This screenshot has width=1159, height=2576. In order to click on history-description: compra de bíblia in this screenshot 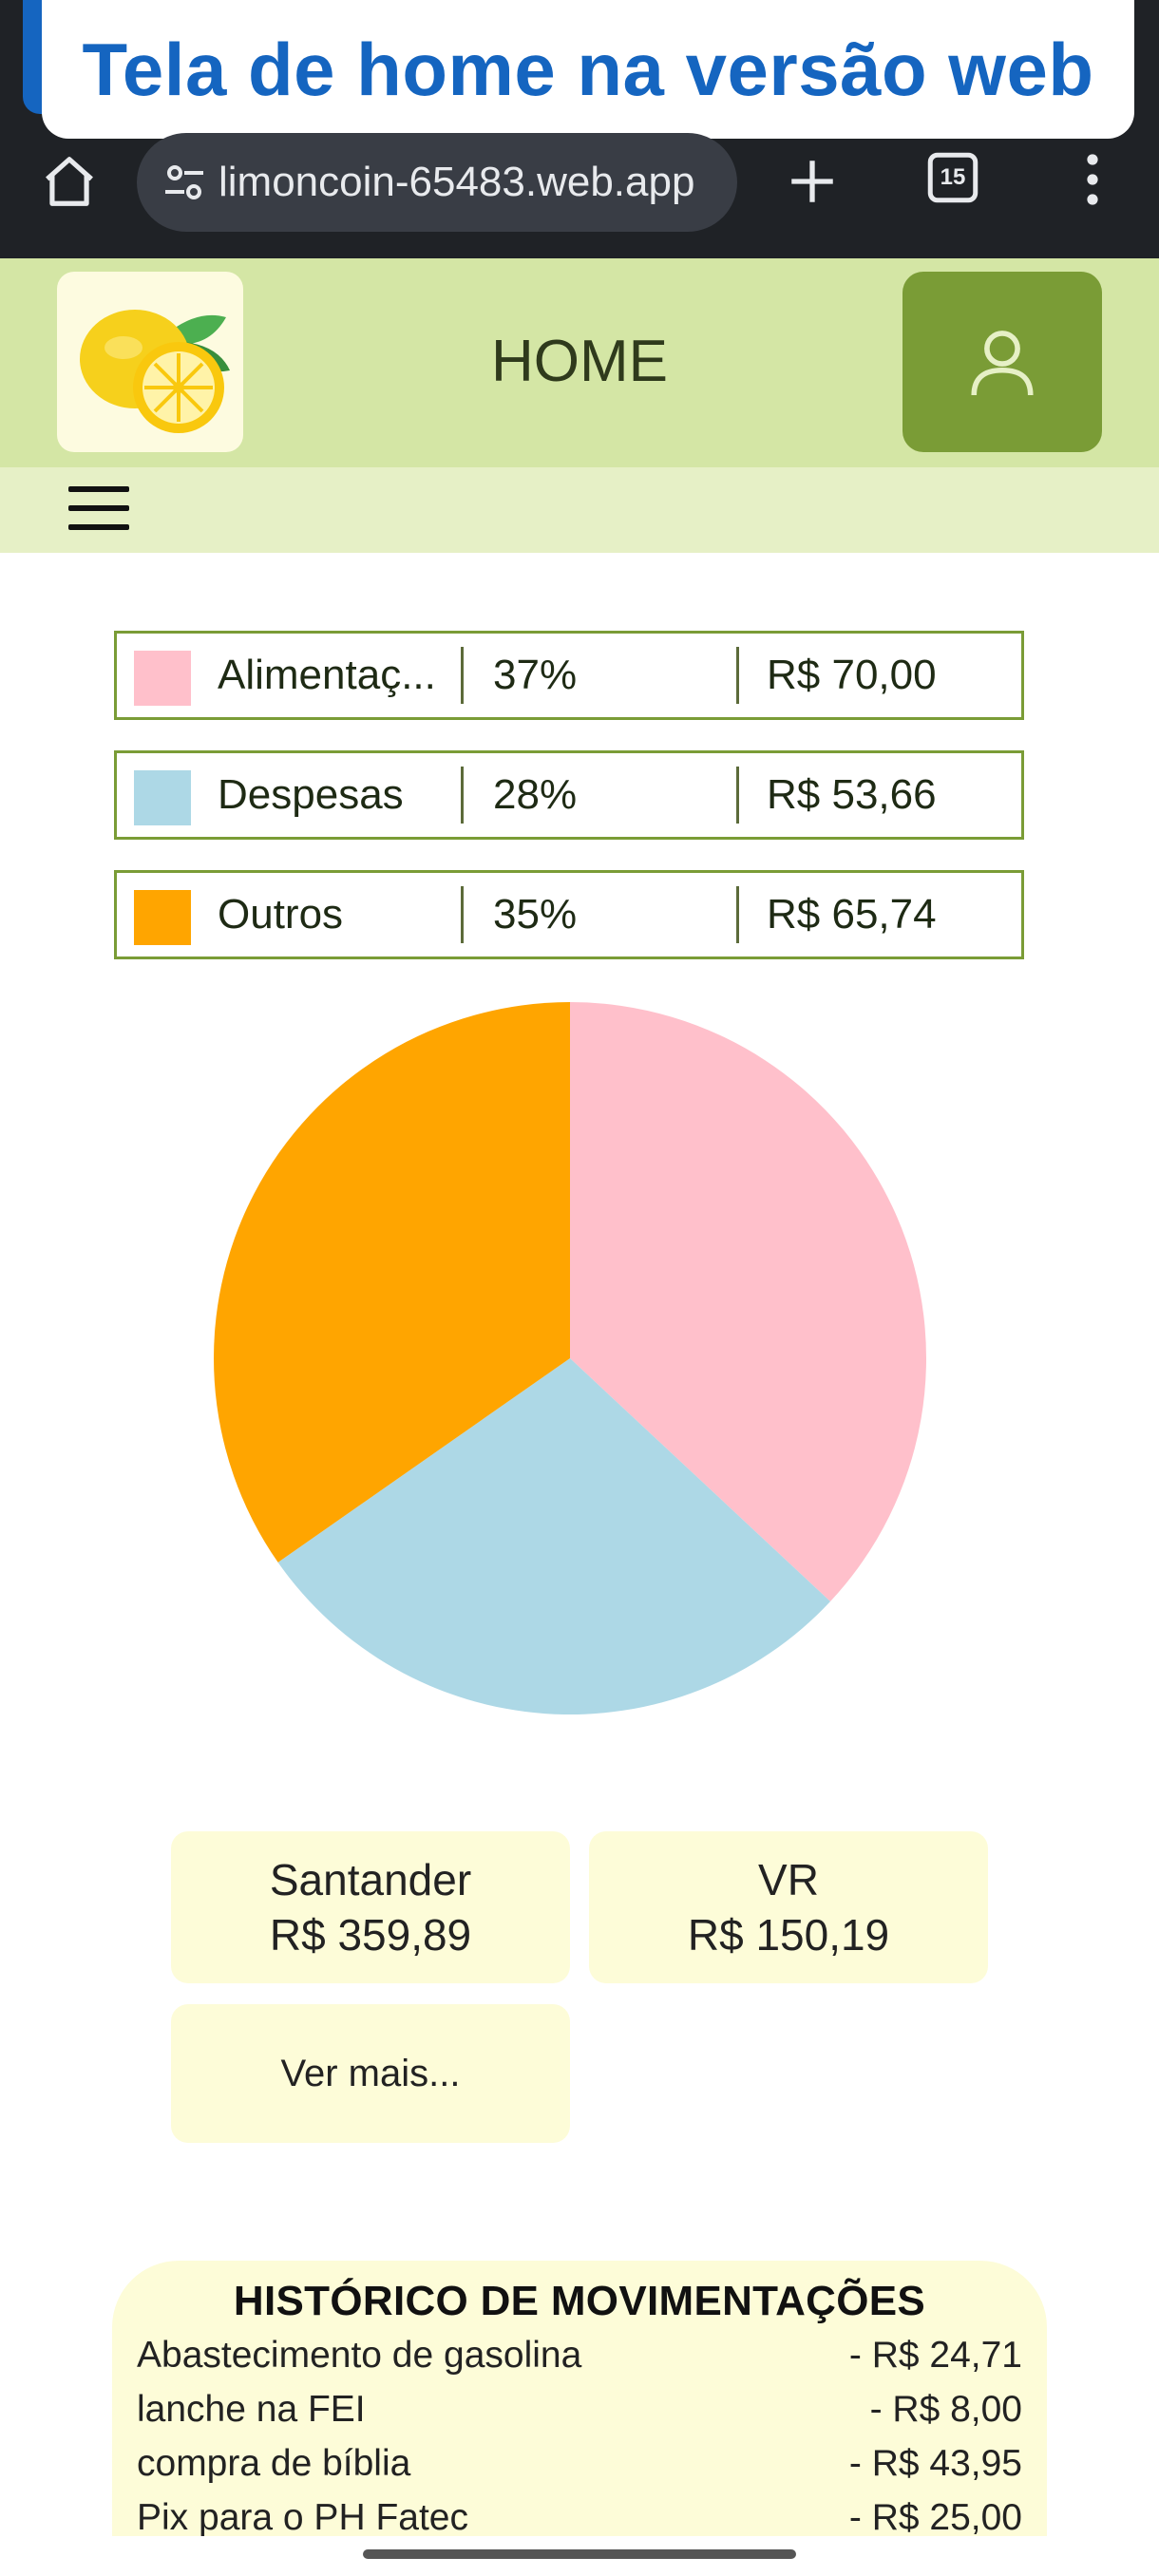, I will do `click(274, 2463)`.